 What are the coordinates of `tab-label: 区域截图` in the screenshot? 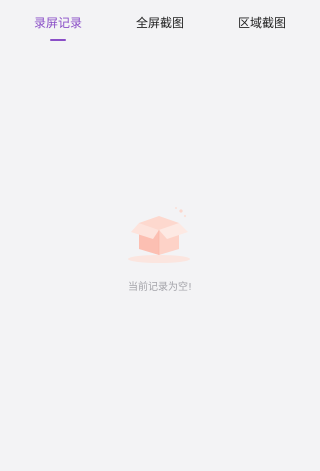 It's located at (261, 23).